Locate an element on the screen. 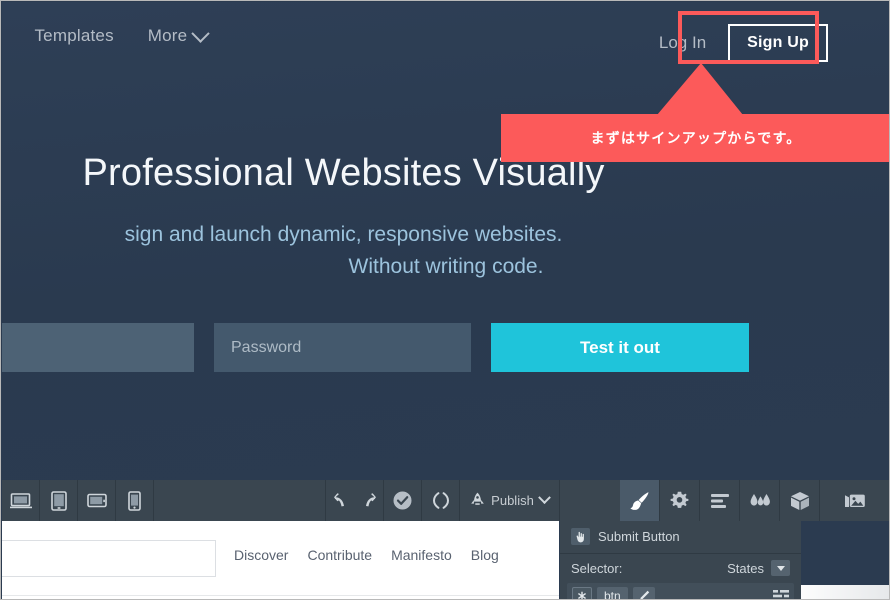 The width and height of the screenshot is (890, 600). mobile-icon is located at coordinates (134, 500).